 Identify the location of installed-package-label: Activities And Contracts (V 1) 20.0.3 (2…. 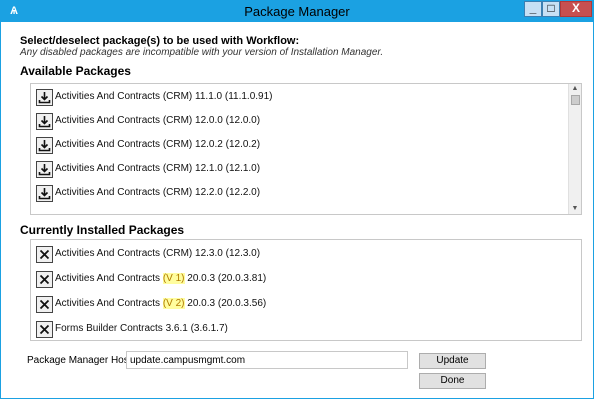
(160, 278).